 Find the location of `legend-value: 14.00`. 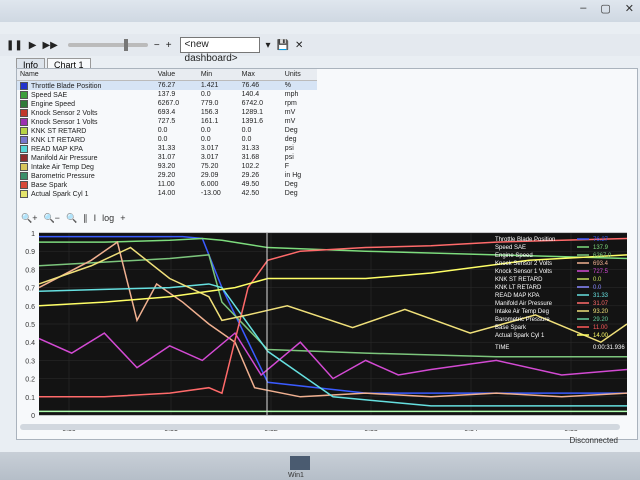

legend-value: 14.00 is located at coordinates (601, 336).